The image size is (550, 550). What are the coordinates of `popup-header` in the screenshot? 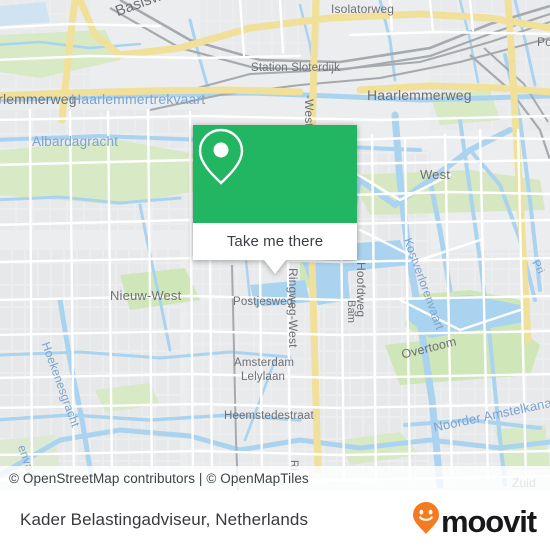 It's located at (275, 174).